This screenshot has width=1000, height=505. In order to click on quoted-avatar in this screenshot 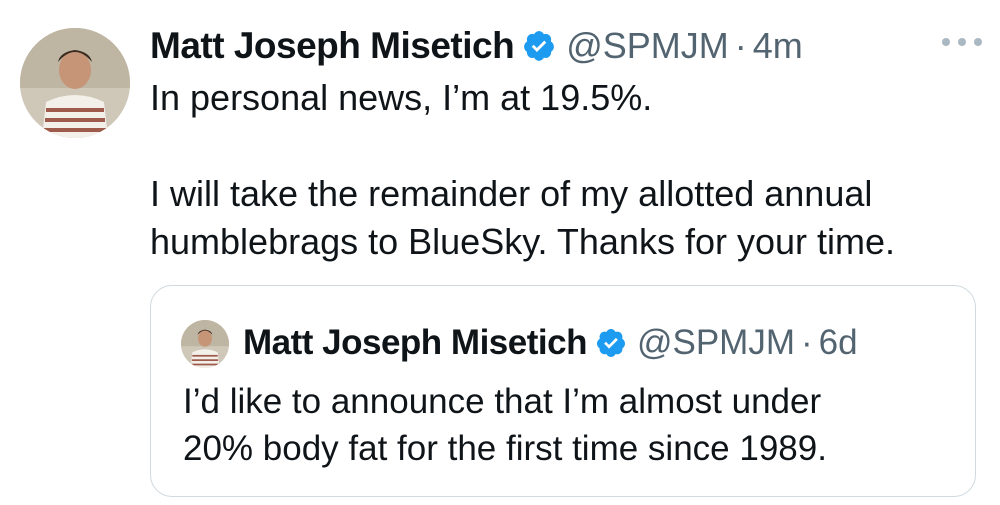, I will do `click(205, 344)`.